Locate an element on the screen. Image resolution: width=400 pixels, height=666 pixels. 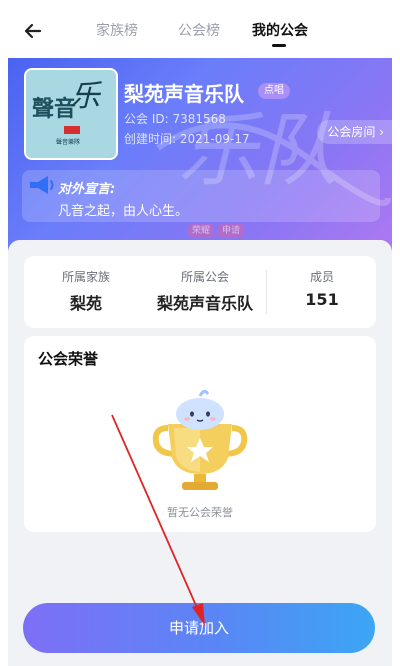
tab-my-guild: 我的公会 is located at coordinates (280, 30).